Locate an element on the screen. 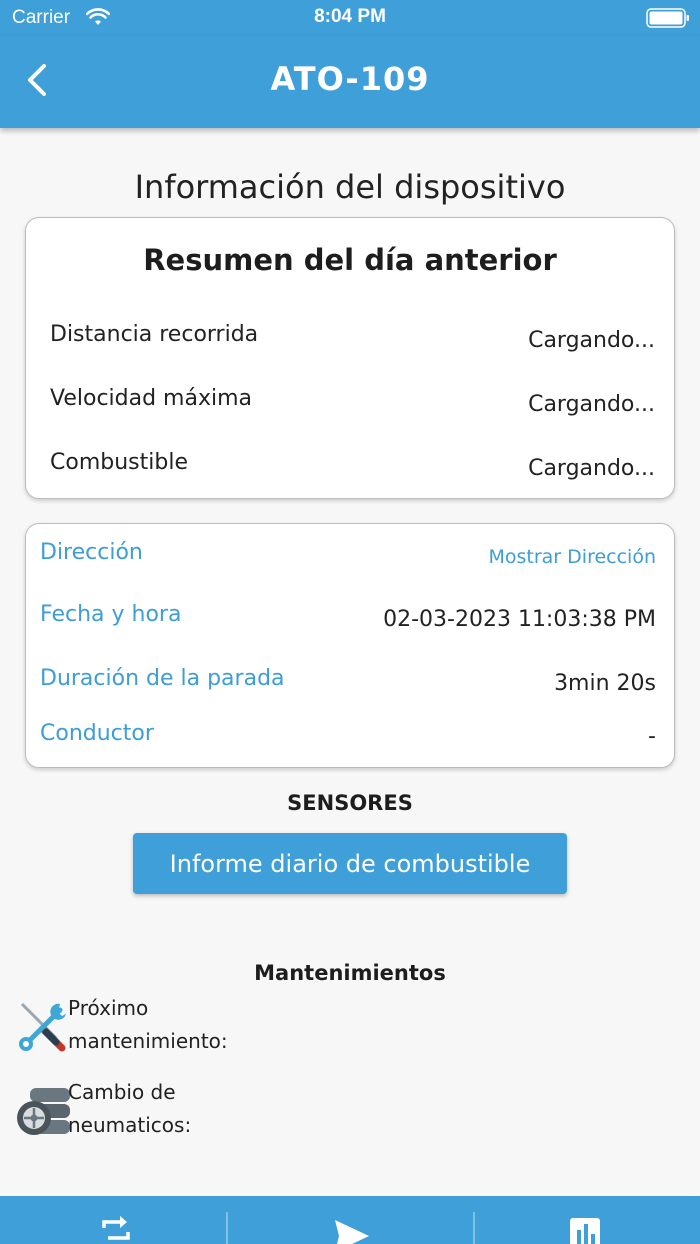 The image size is (700, 1244). status-bar: Carrier 8:04 PM is located at coordinates (350, 18).